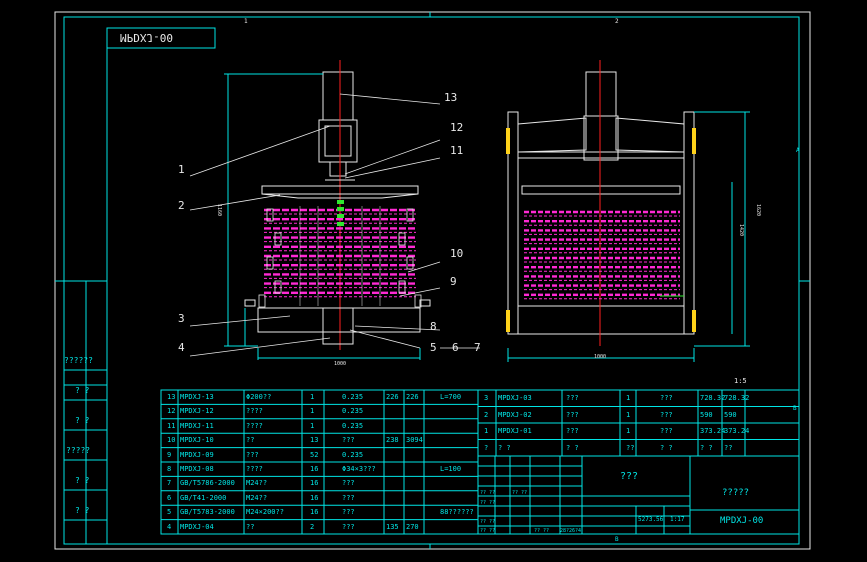 The image size is (867, 562). Describe the element at coordinates (169, 526) in the screenshot. I see `bom-left-cell: 4` at that location.